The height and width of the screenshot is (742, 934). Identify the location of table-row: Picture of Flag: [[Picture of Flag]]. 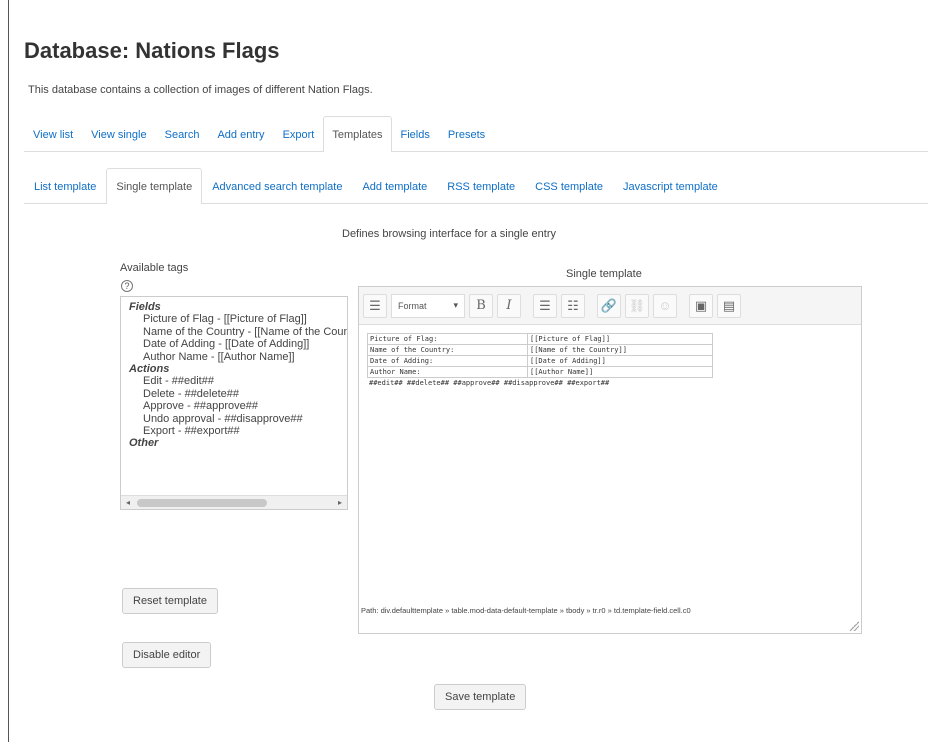
(540, 339).